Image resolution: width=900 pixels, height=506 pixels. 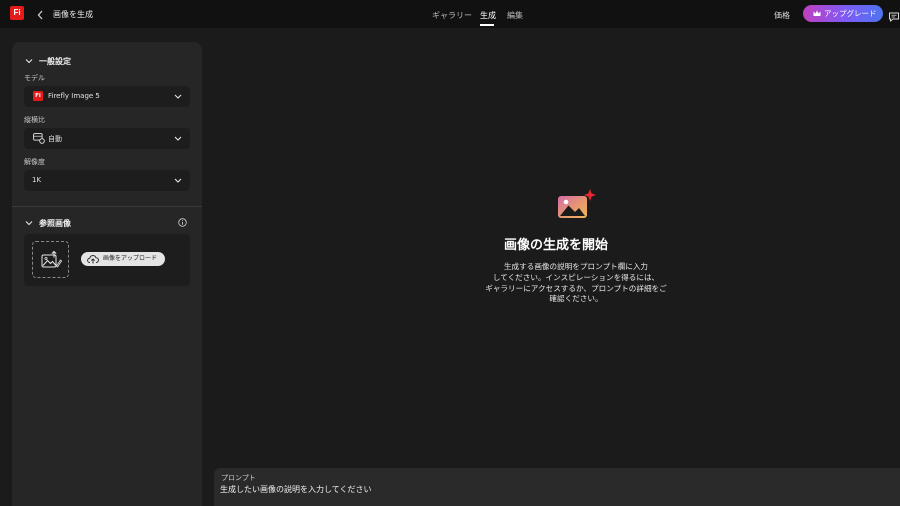 I want to click on upgrade-label: アップグレード, so click(x=850, y=13).